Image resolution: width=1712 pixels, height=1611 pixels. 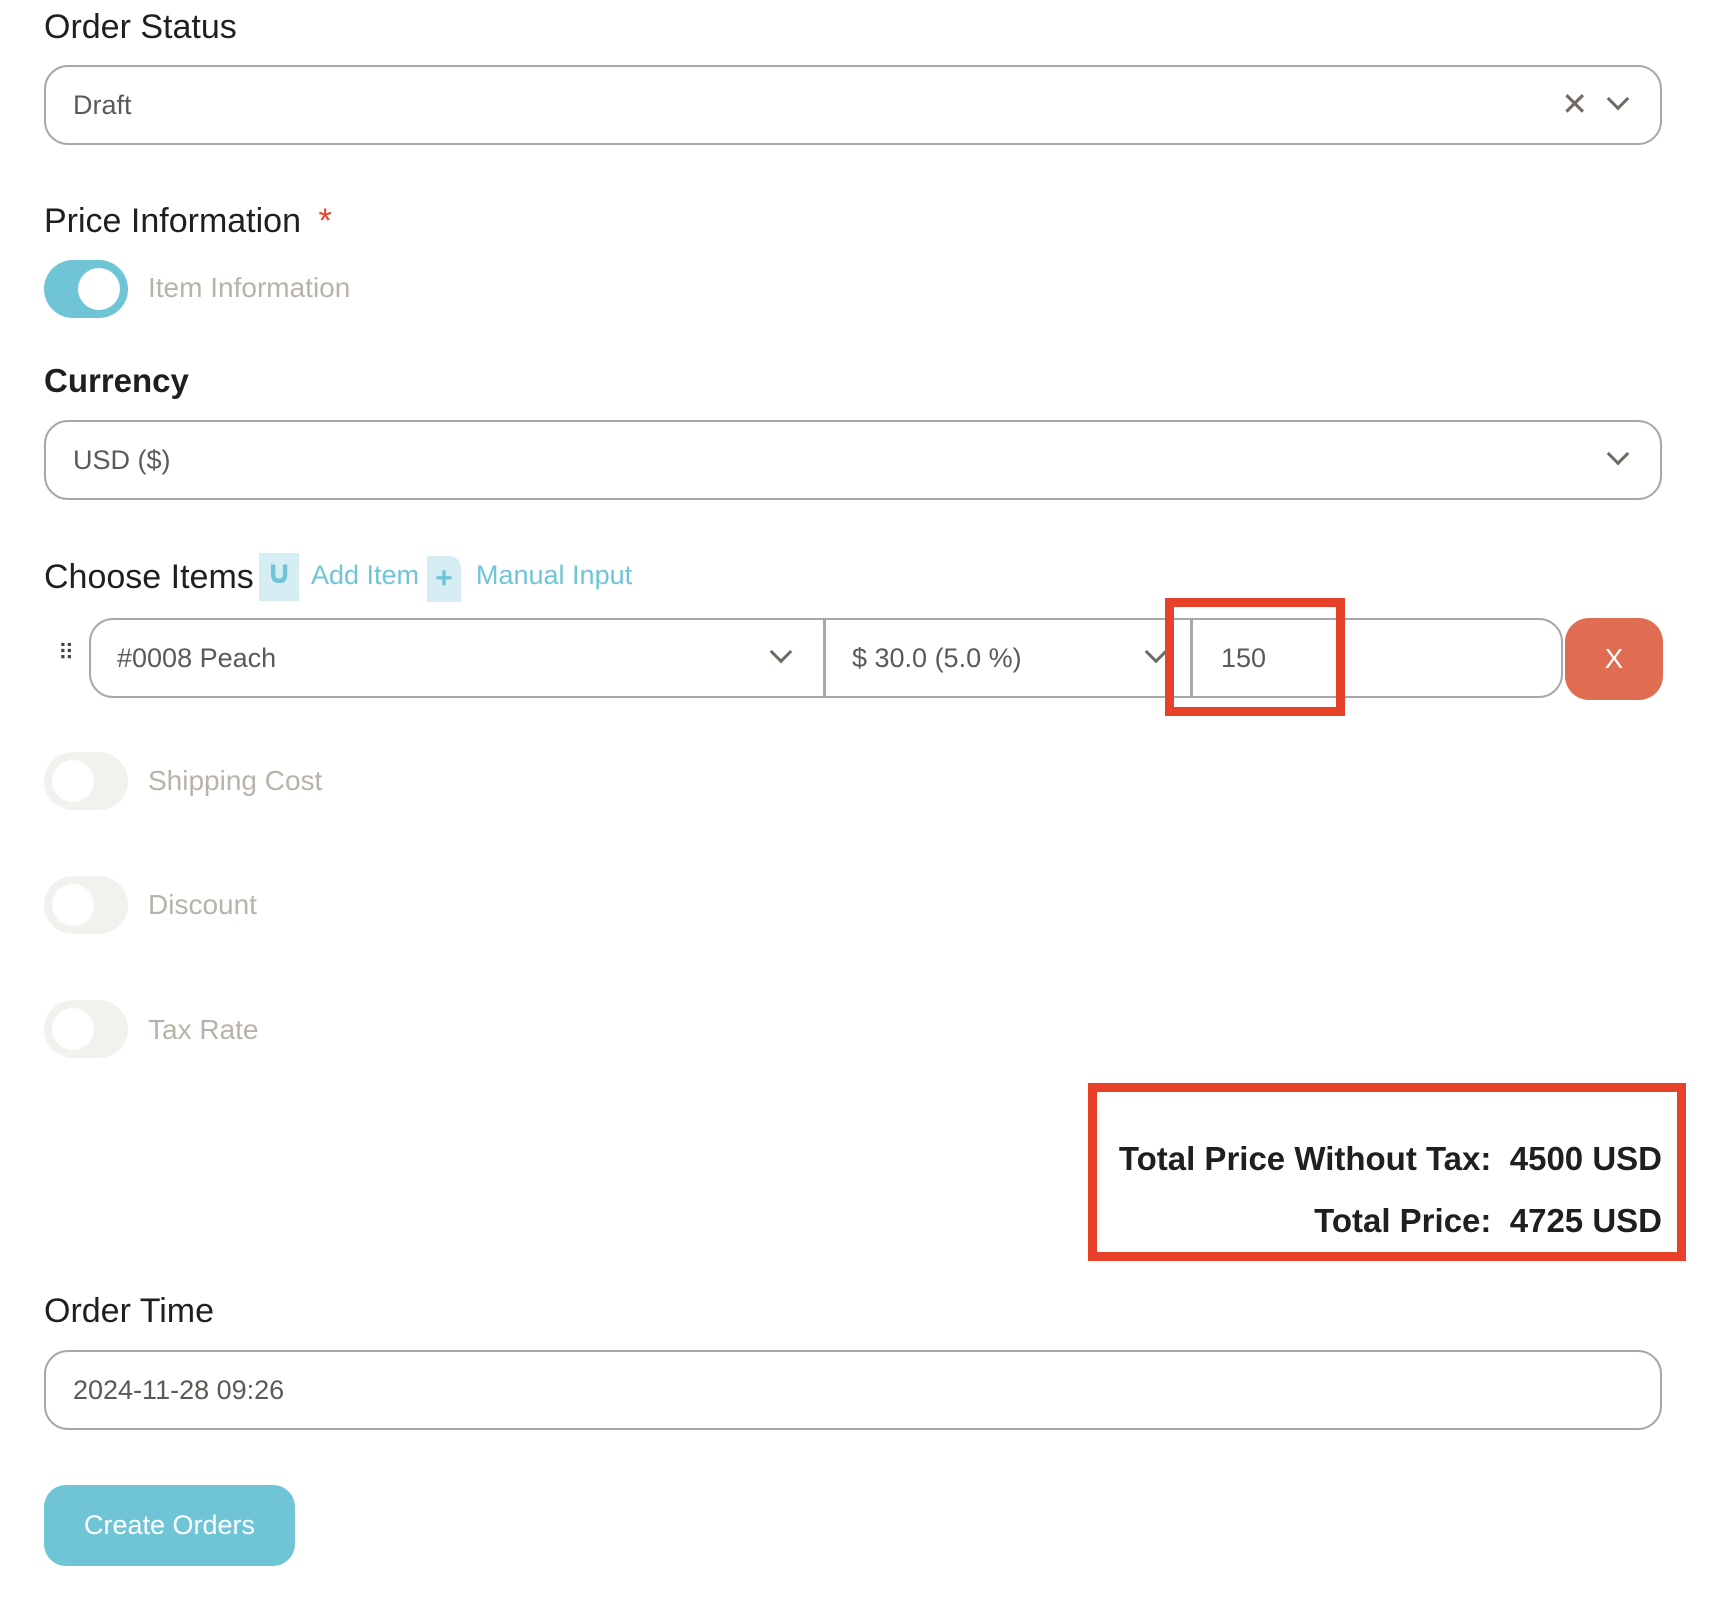 What do you see at coordinates (140, 27) in the screenshot?
I see `order-status-label: Order Status` at bounding box center [140, 27].